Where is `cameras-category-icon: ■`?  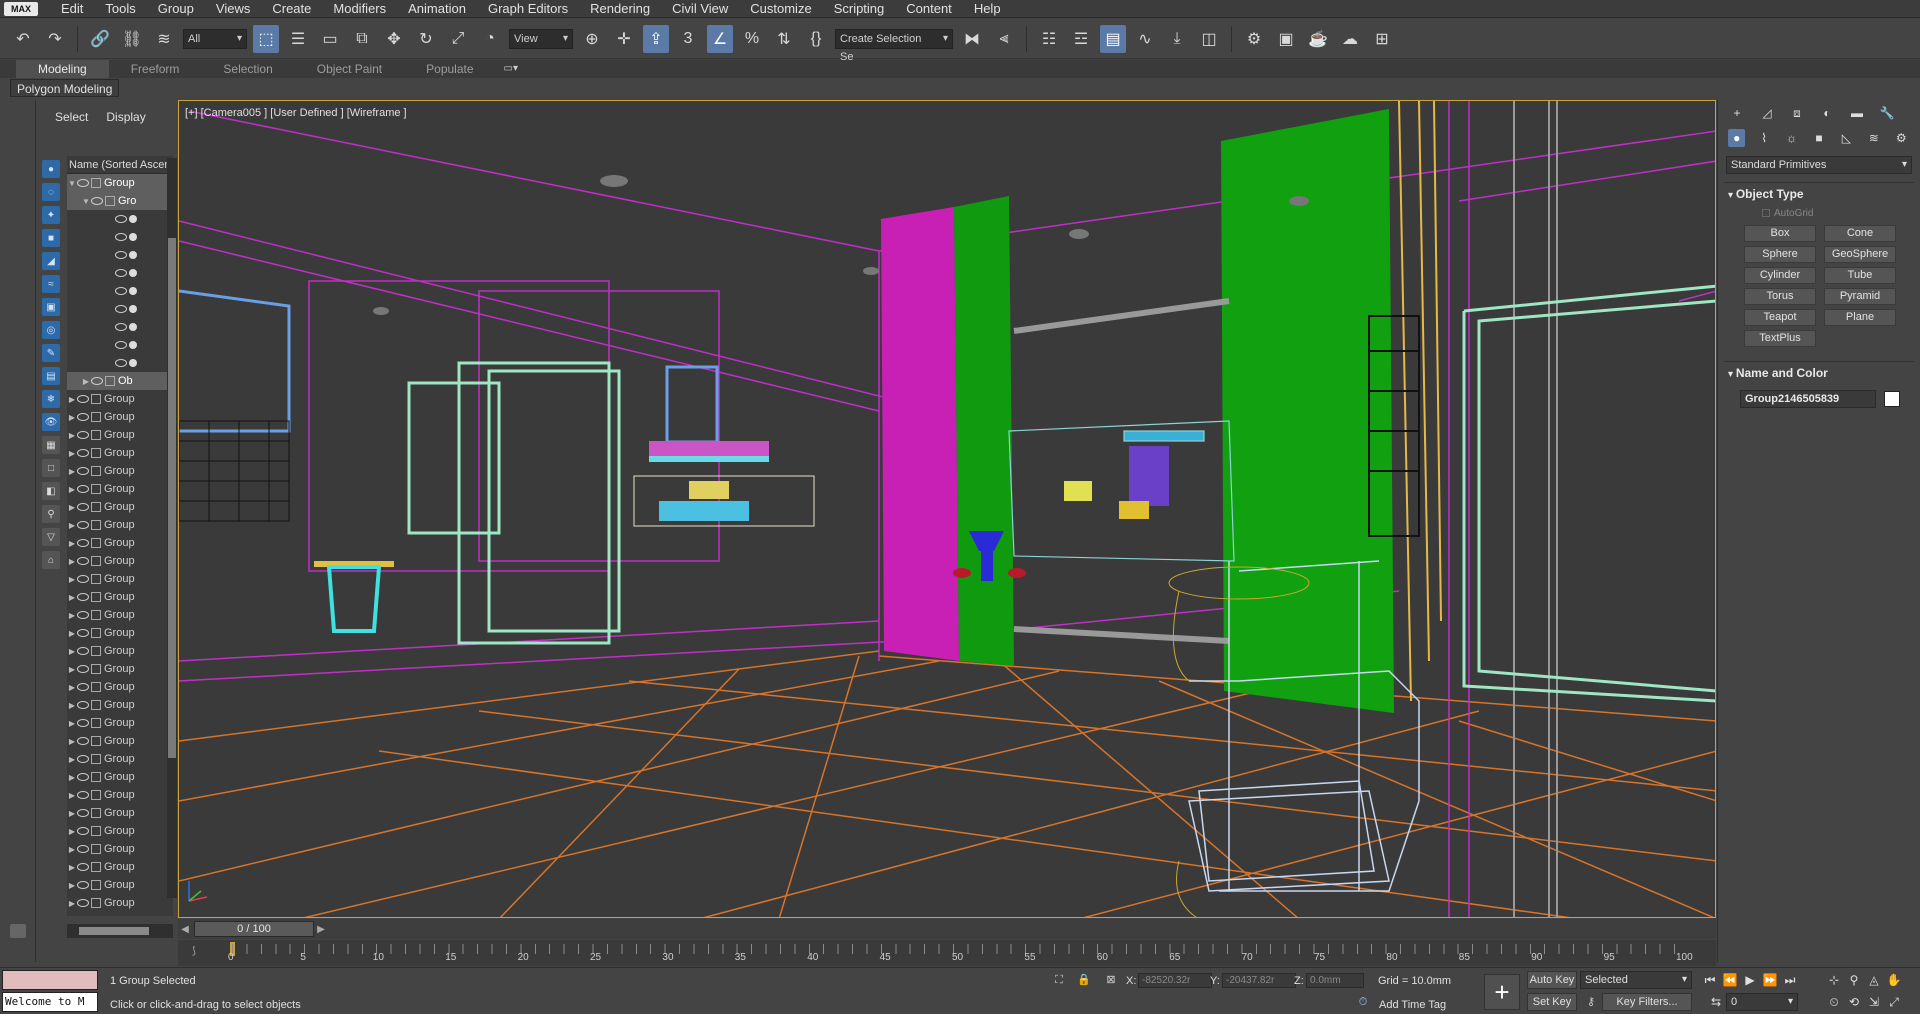 cameras-category-icon: ■ is located at coordinates (1818, 138).